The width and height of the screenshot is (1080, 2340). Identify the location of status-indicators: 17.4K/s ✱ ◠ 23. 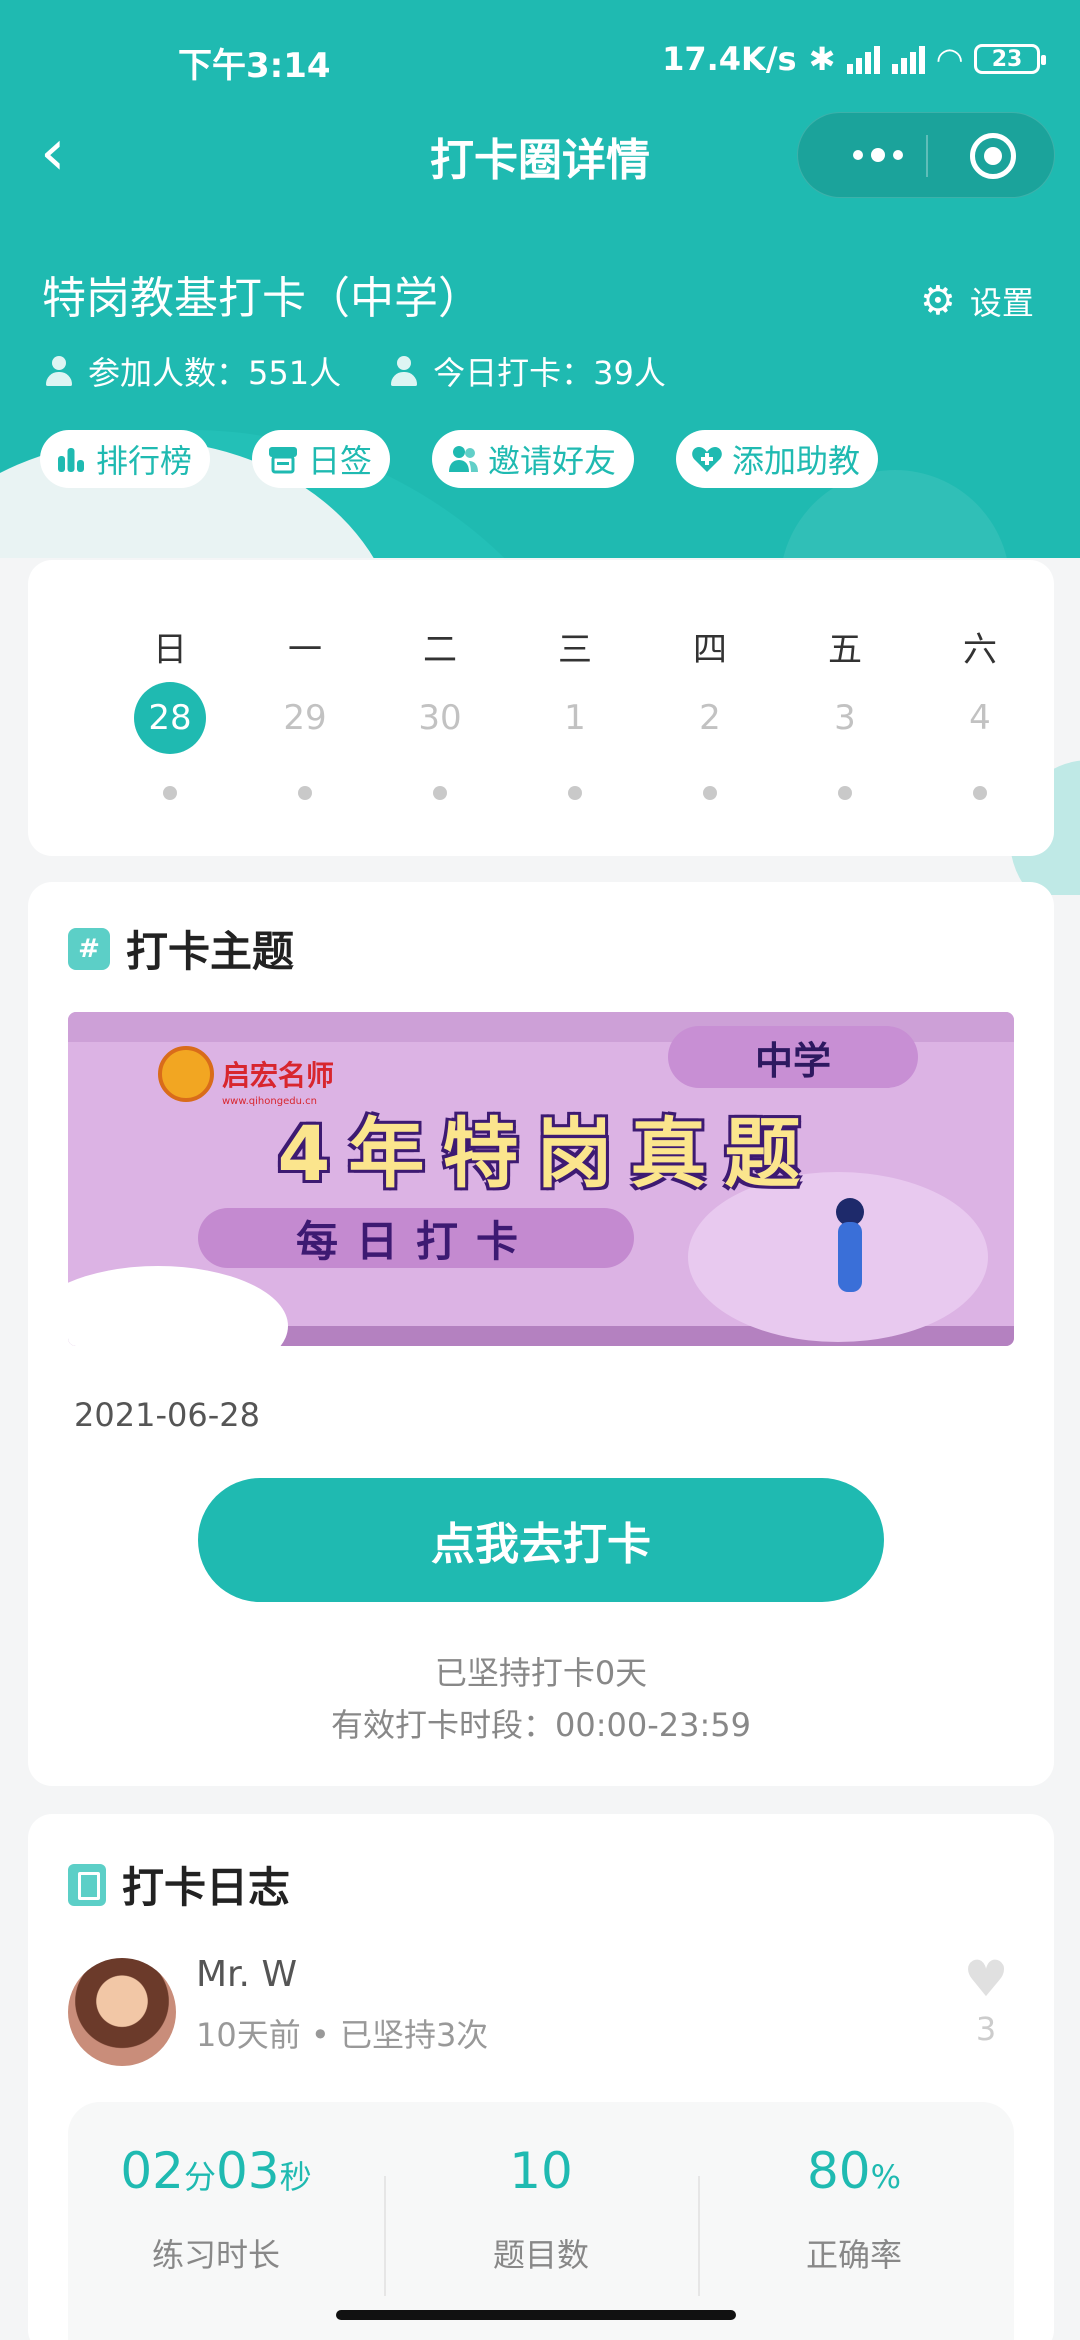
(854, 59).